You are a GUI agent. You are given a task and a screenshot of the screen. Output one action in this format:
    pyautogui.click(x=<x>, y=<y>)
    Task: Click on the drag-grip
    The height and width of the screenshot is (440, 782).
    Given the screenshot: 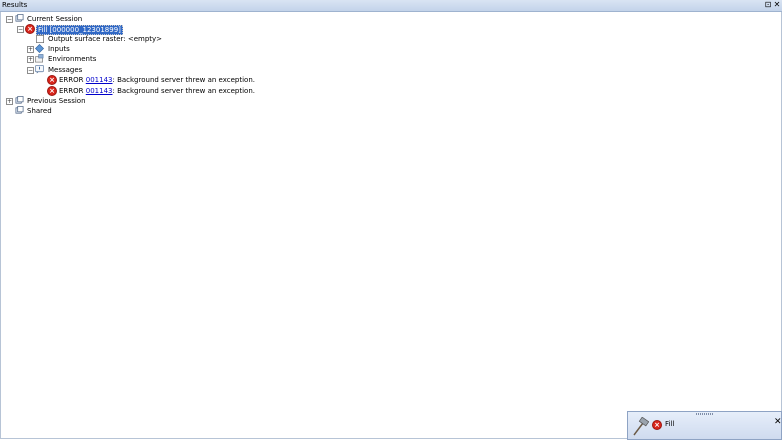 What is the action you would take?
    pyautogui.click(x=705, y=414)
    